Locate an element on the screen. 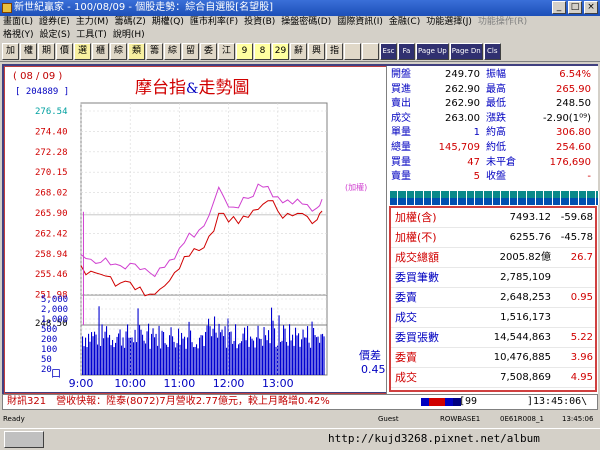 This screenshot has height=450, width=600. stock-code-input: [99 is located at coordinates (468, 402).